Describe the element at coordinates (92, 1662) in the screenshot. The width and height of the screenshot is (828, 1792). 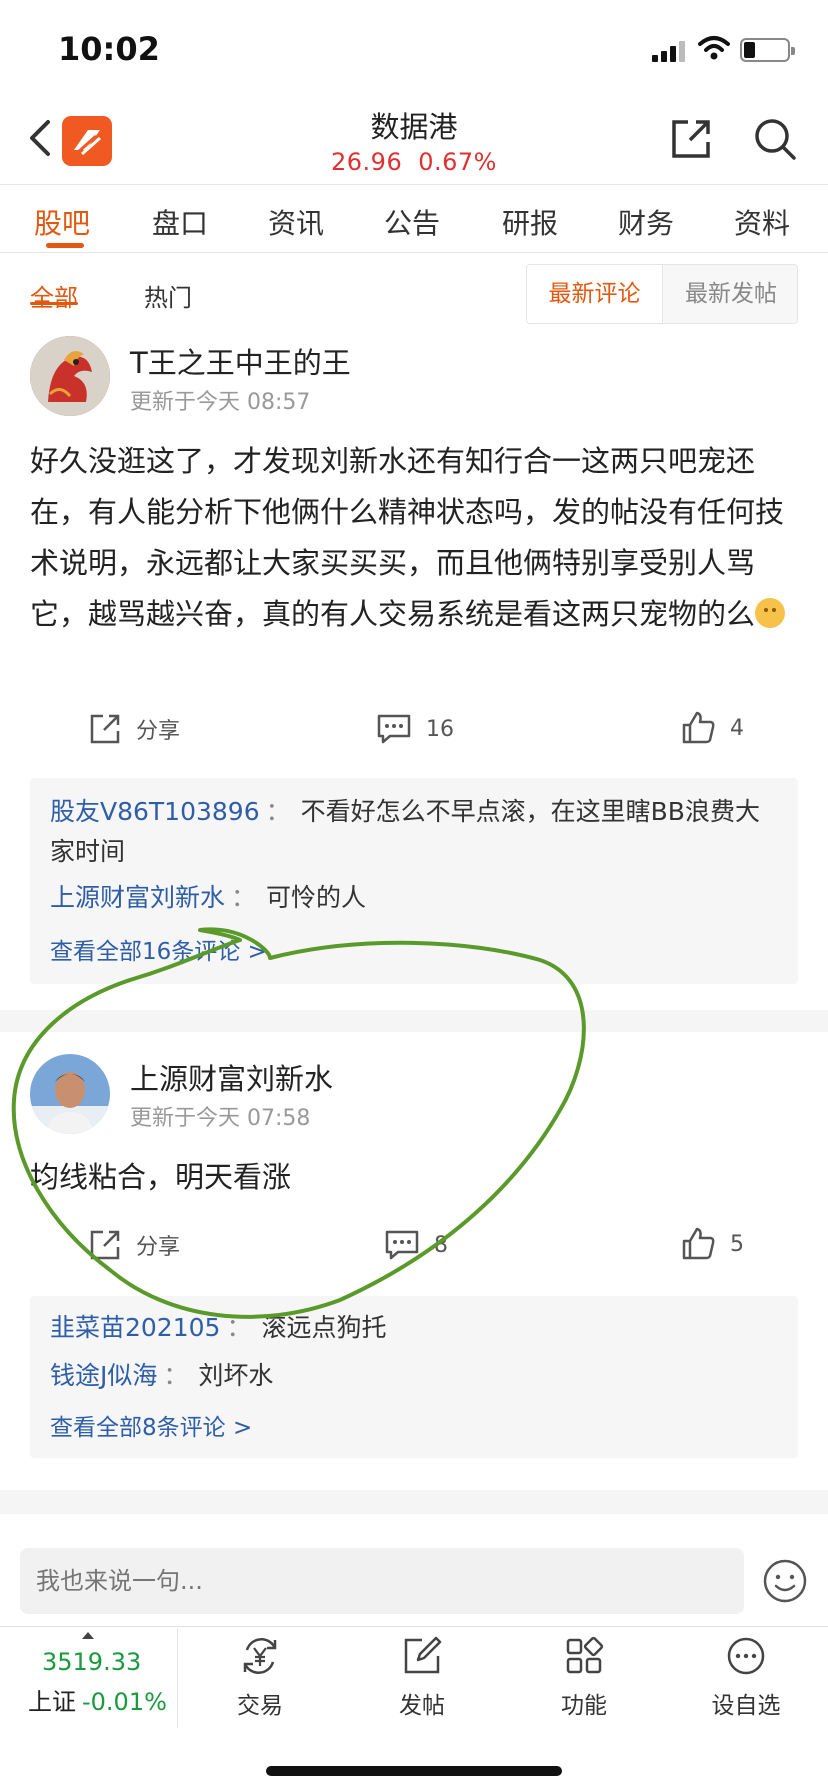
I see `index-value: 3519.33` at that location.